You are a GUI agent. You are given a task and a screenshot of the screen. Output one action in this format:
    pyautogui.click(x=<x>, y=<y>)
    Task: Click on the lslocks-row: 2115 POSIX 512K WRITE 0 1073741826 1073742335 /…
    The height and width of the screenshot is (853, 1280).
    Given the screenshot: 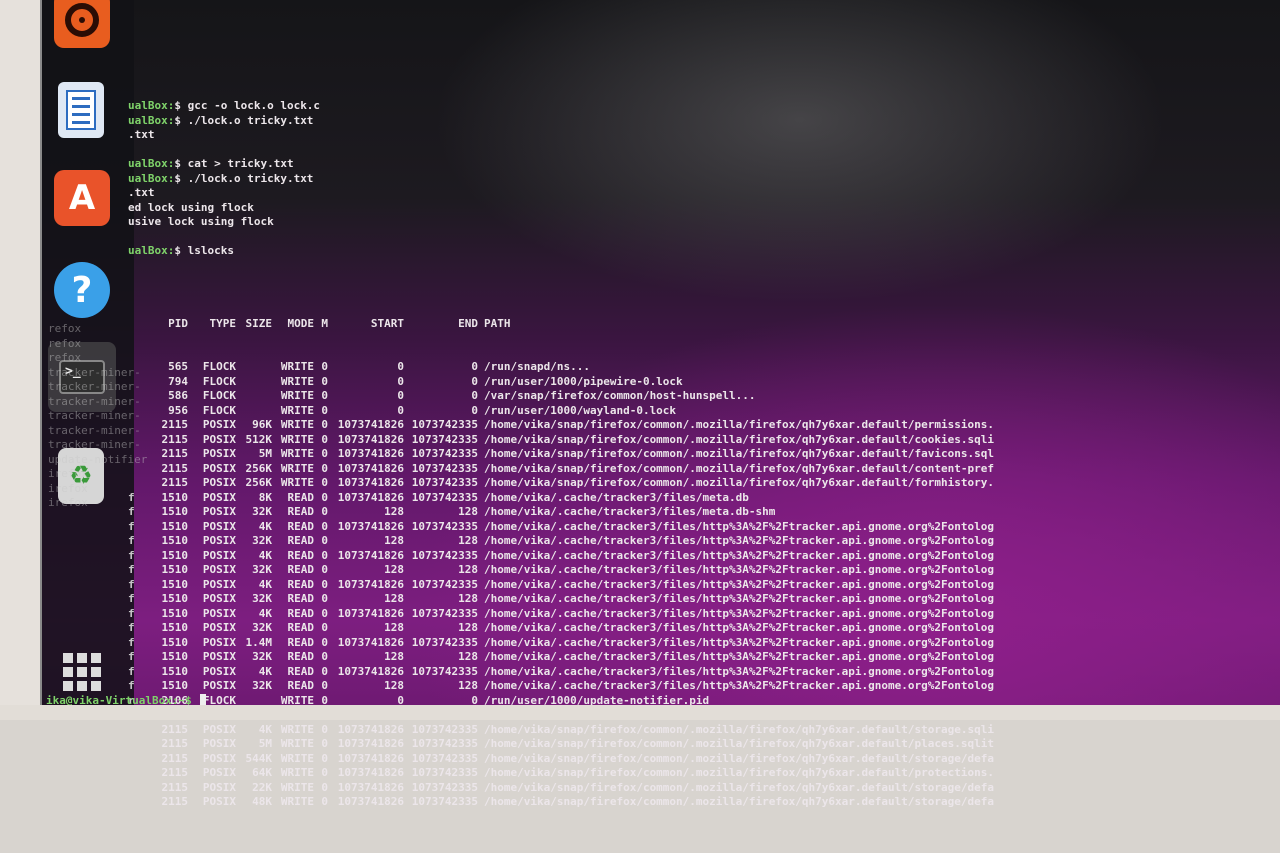 What is the action you would take?
    pyautogui.click(x=578, y=440)
    